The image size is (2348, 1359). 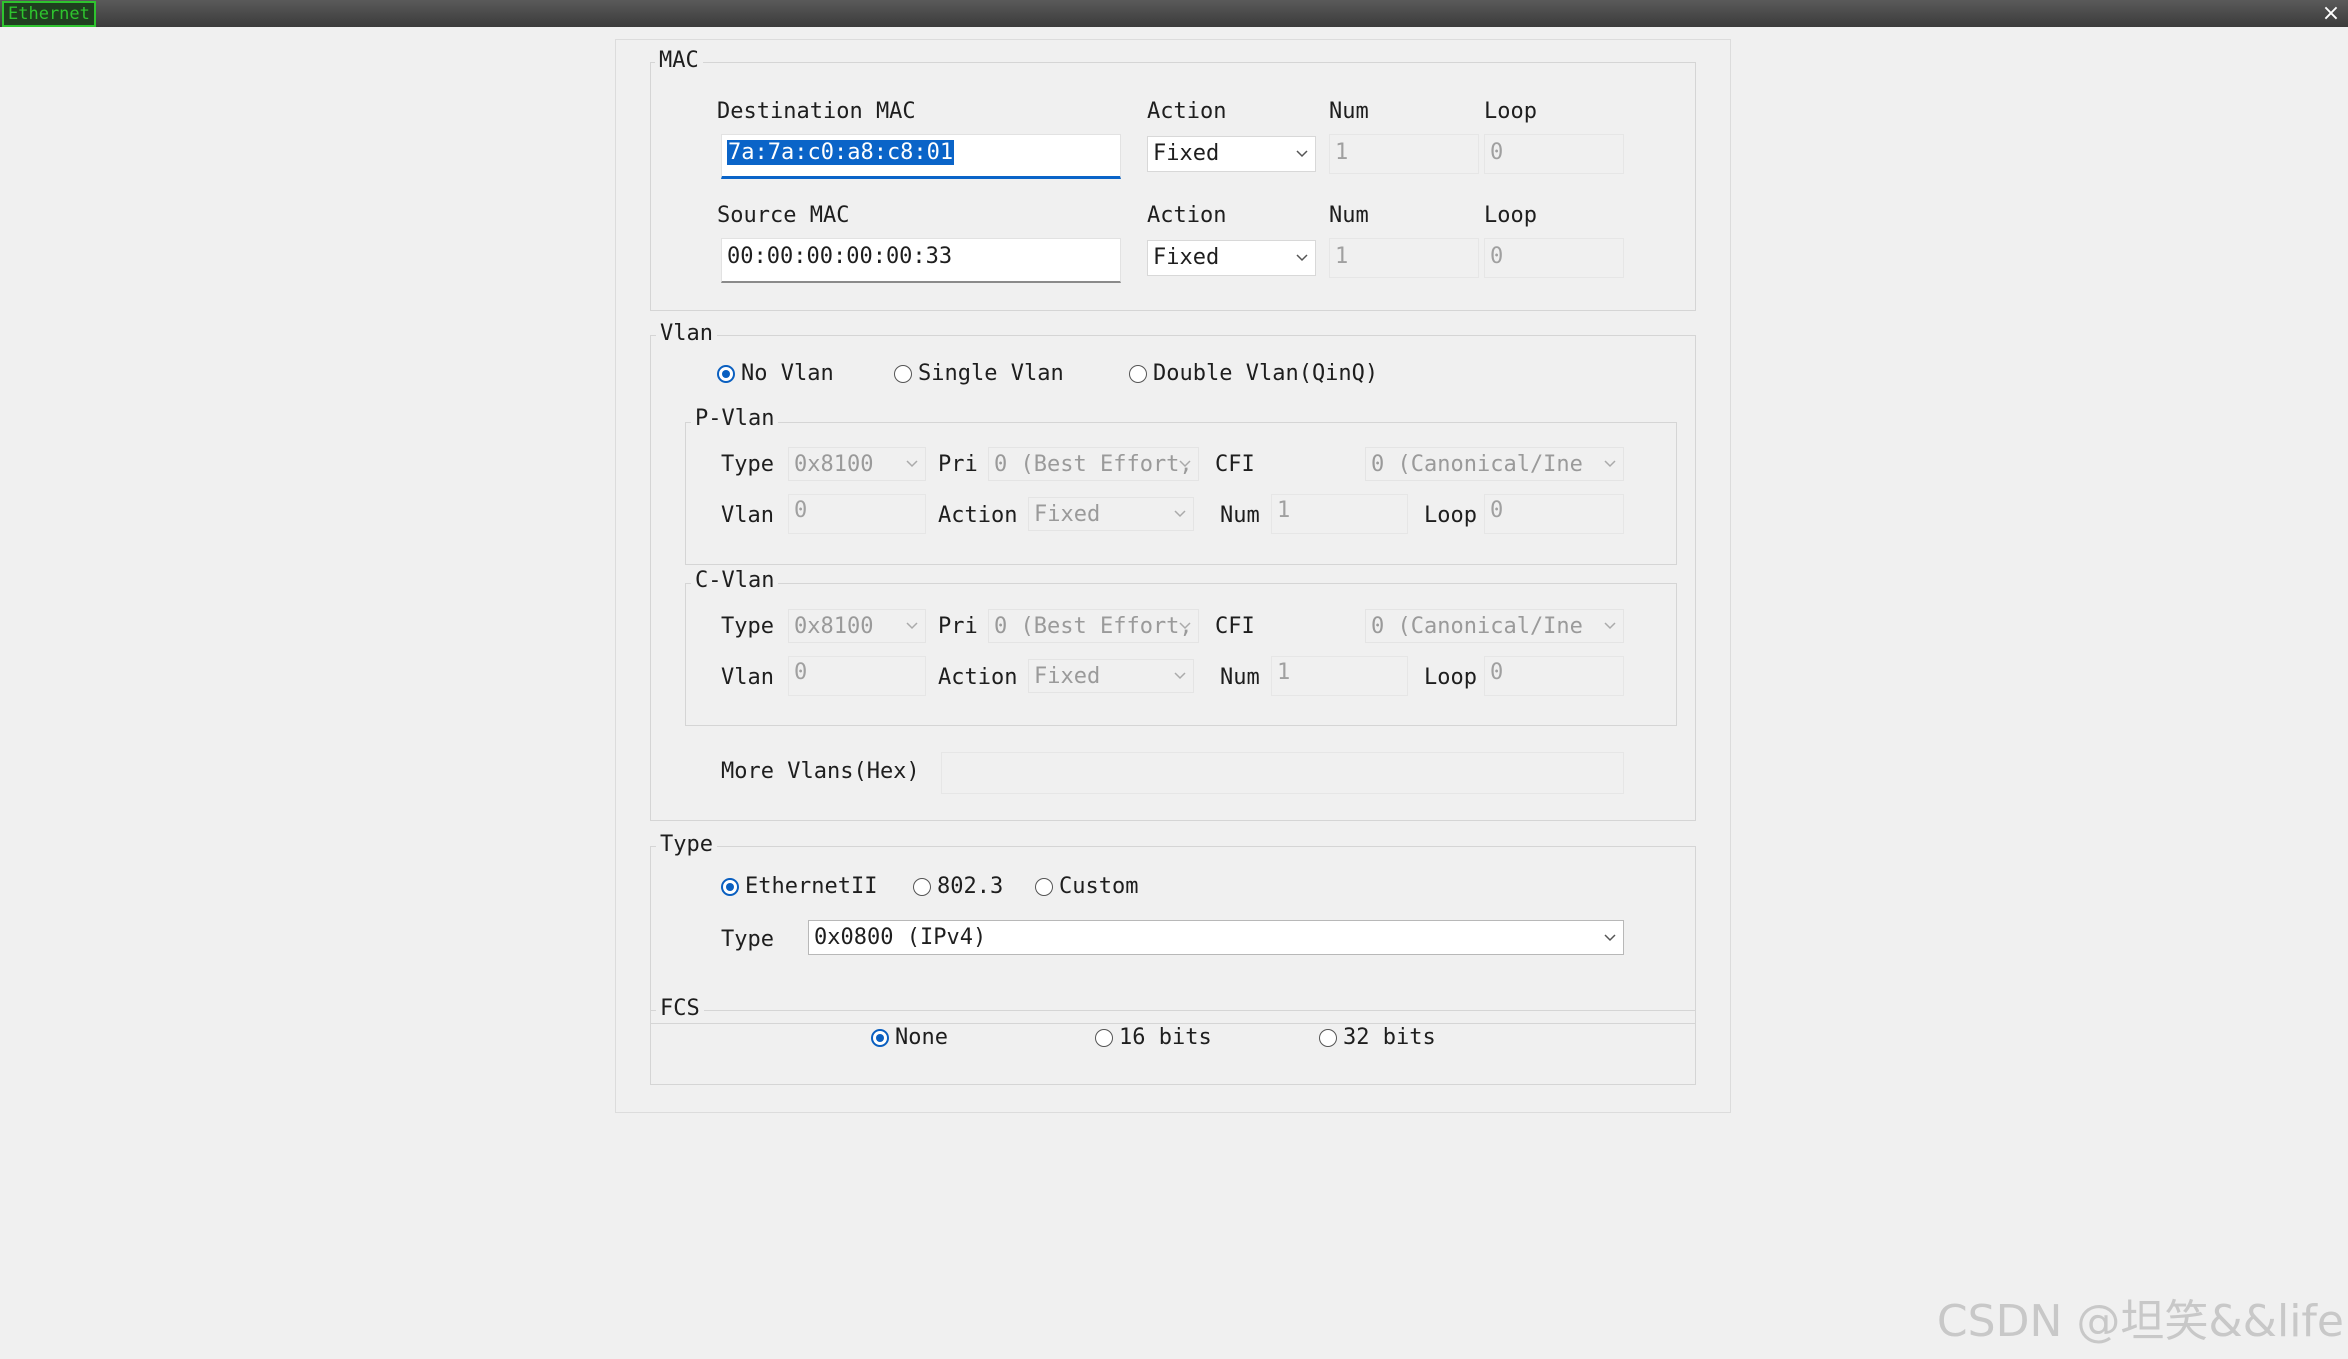 I want to click on dest-action-select: Fixed, so click(x=1231, y=154).